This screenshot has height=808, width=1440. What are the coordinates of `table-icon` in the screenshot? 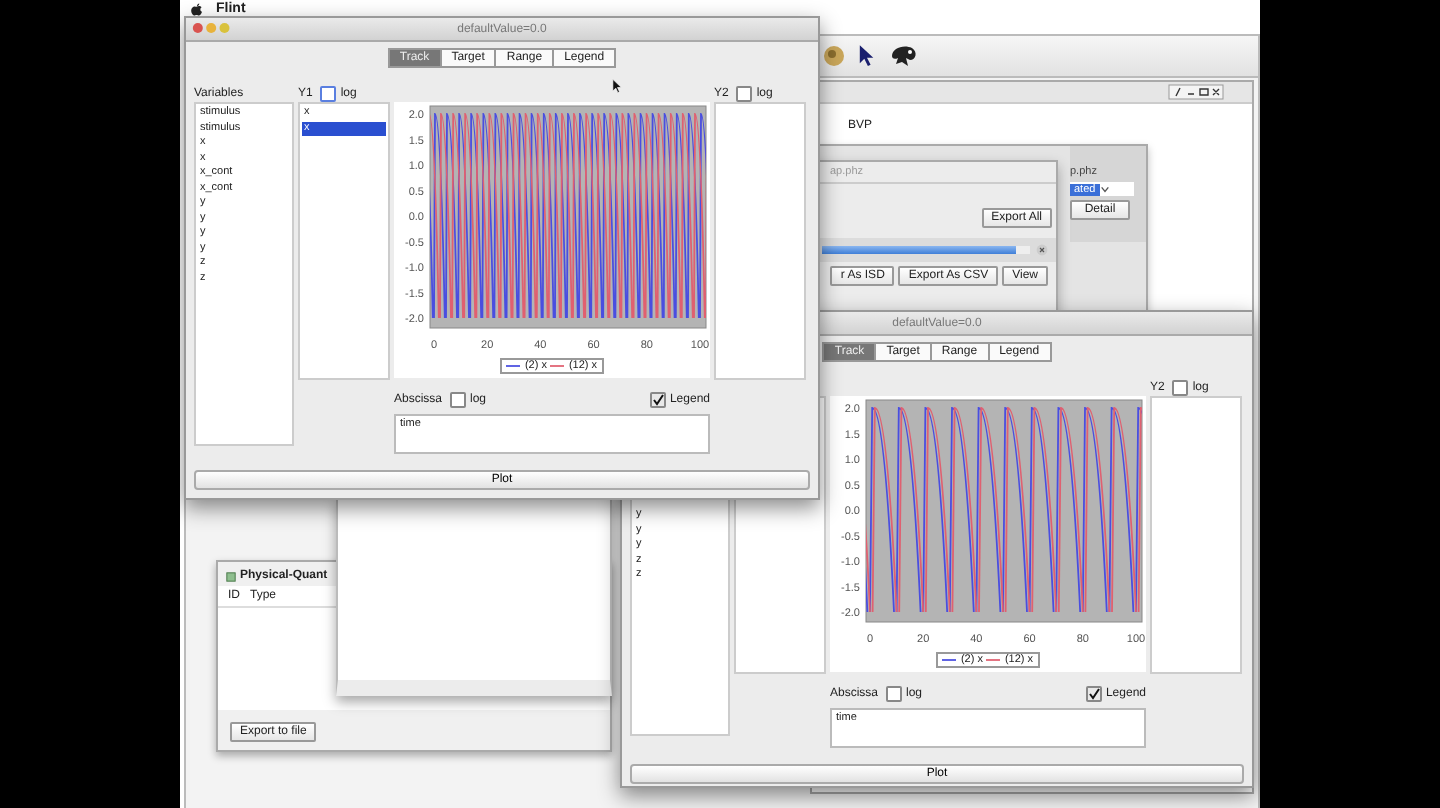 It's located at (231, 576).